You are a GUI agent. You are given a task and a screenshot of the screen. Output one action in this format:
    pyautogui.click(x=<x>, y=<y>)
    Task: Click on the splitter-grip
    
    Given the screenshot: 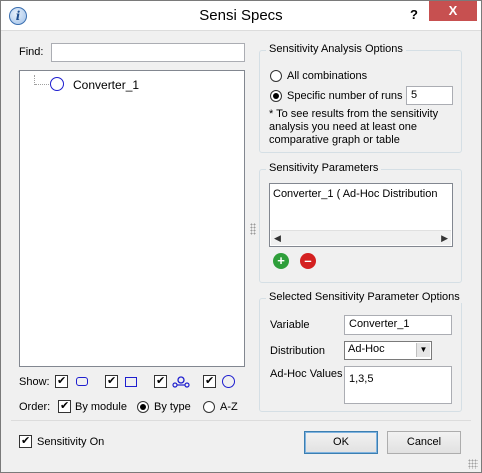 What is the action you would take?
    pyautogui.click(x=253, y=229)
    